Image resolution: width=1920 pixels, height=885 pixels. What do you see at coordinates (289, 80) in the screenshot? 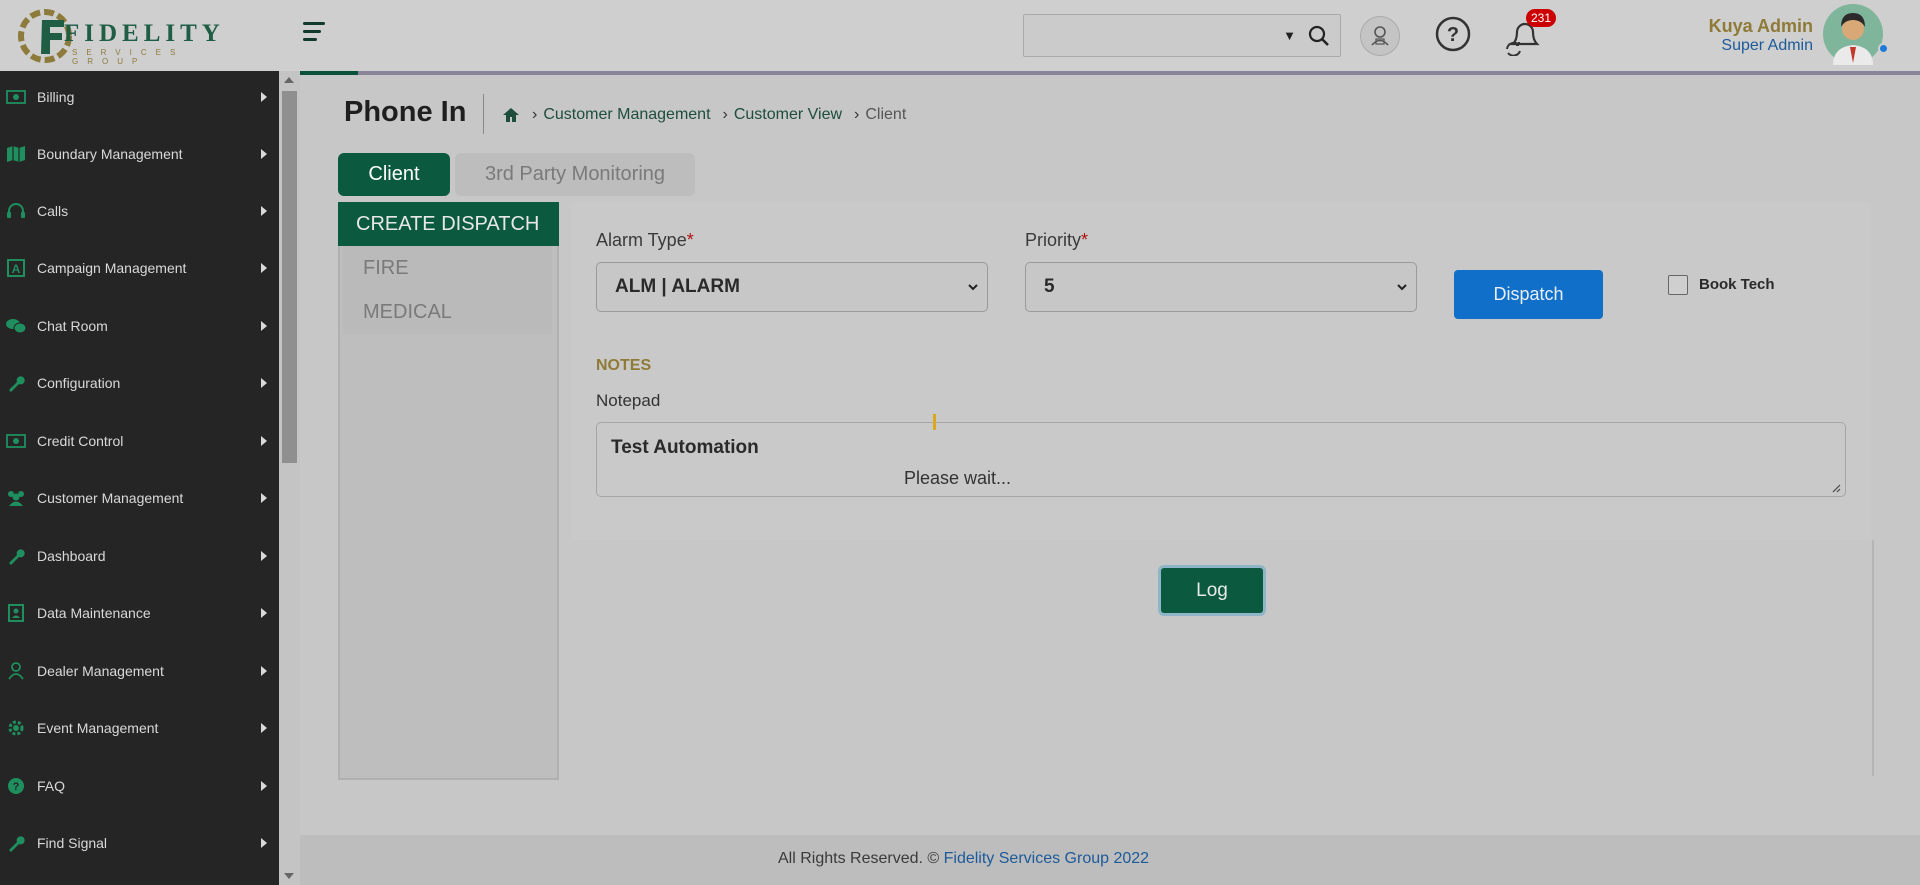
I see `scroll-up-icon` at bounding box center [289, 80].